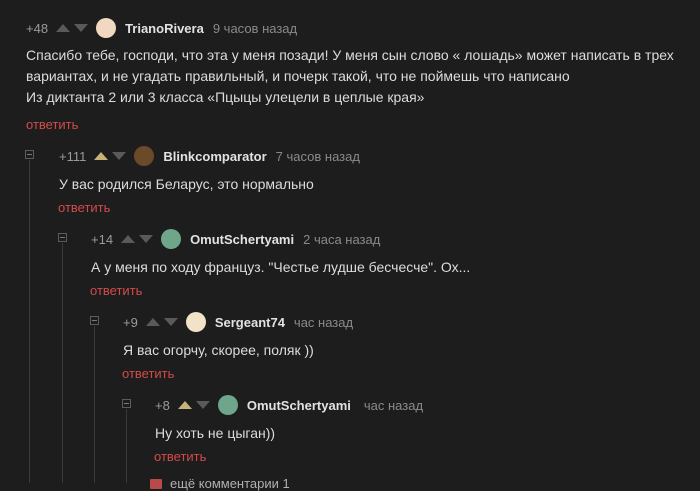 The width and height of the screenshot is (700, 491). Describe the element at coordinates (230, 483) in the screenshot. I see `more-comments-label: ещё комментарии 1` at that location.